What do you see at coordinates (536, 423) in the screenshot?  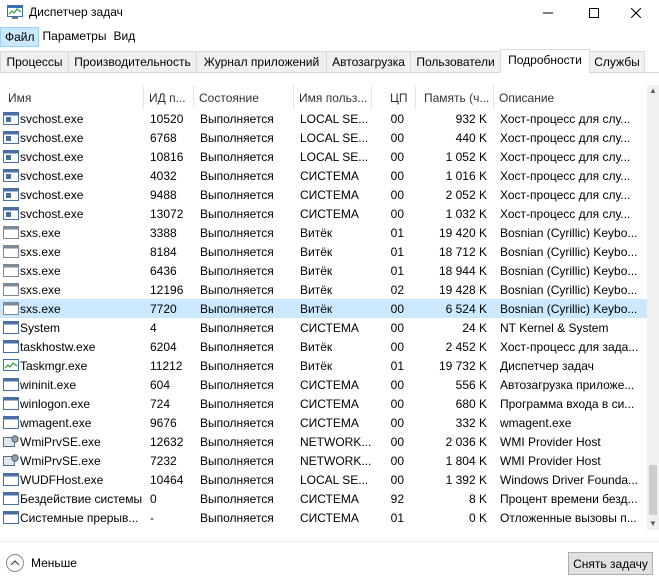 I see `cell-description: wmagent.exe` at bounding box center [536, 423].